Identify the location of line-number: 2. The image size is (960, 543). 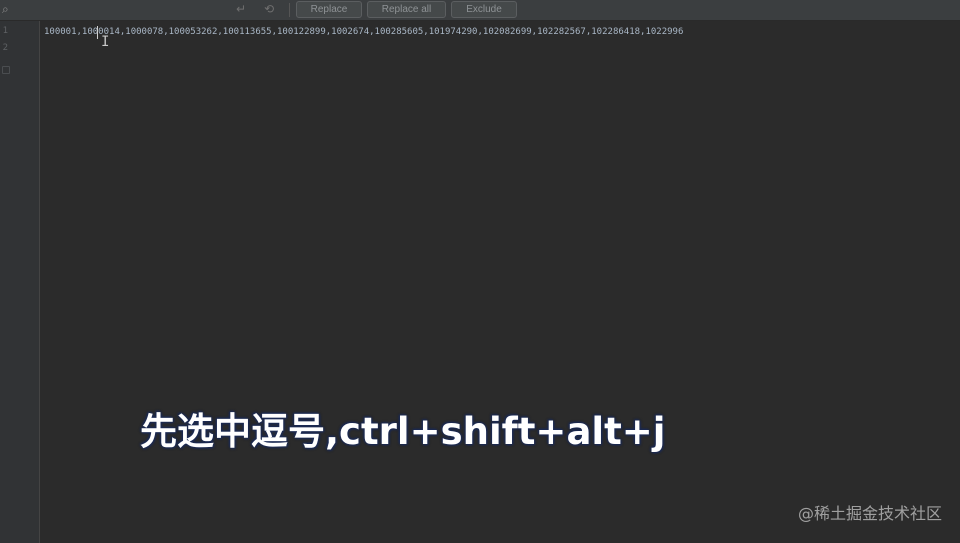
(5, 48).